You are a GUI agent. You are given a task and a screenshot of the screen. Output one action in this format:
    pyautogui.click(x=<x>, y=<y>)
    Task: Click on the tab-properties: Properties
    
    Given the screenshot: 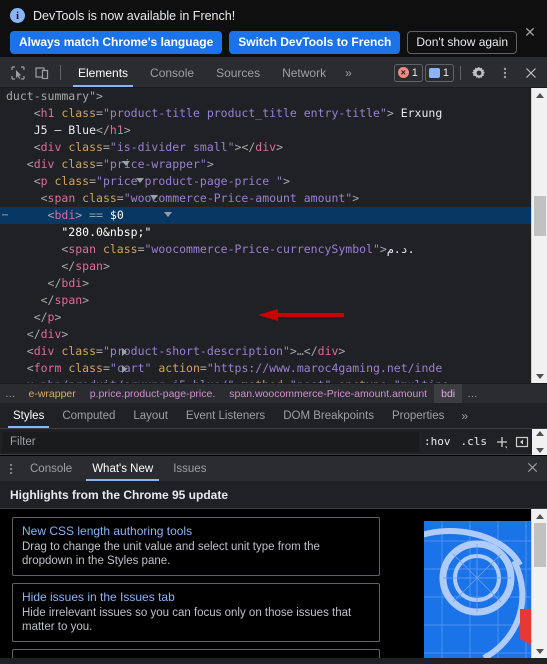 What is the action you would take?
    pyautogui.click(x=418, y=415)
    